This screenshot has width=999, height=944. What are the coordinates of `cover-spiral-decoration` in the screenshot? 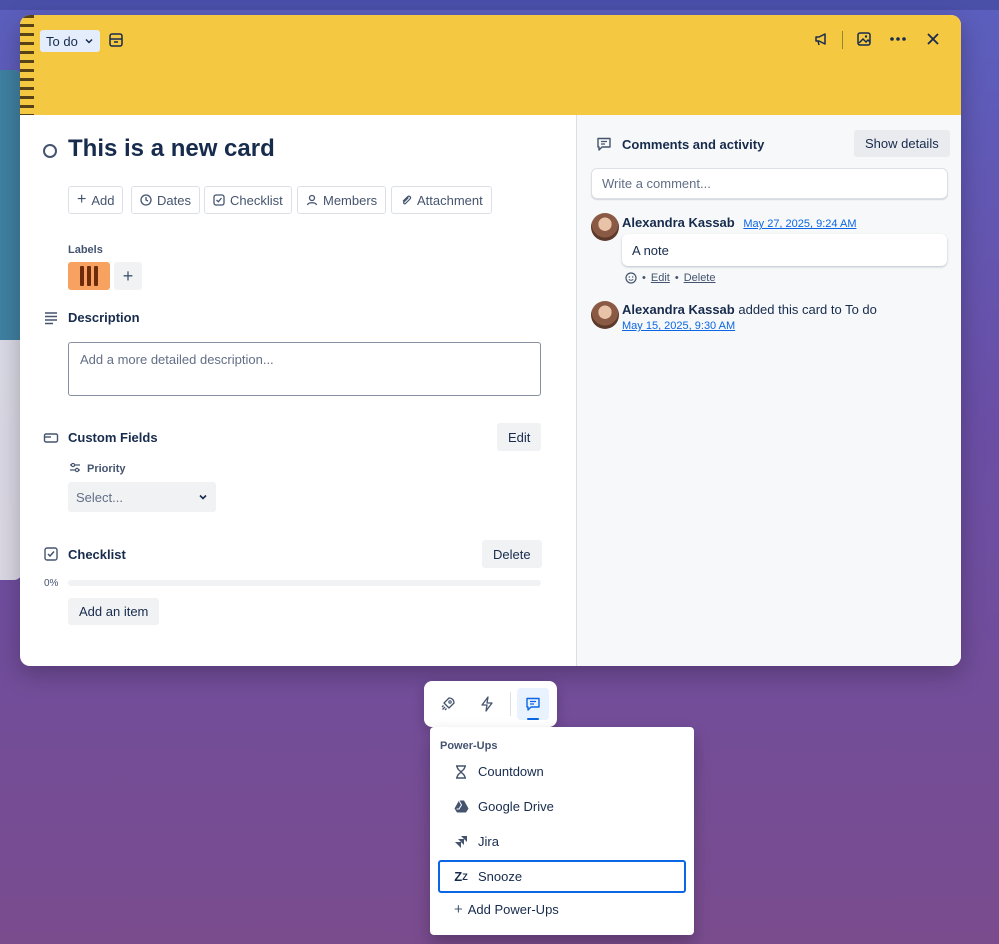 It's located at (27, 65).